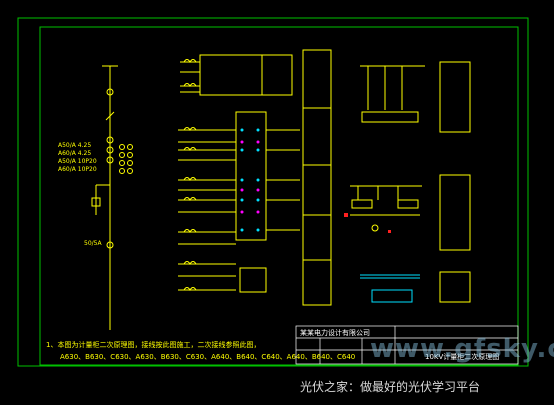 The height and width of the screenshot is (405, 554). What do you see at coordinates (239, 173) in the screenshot?
I see `secondary-circuit-rows` at bounding box center [239, 173].